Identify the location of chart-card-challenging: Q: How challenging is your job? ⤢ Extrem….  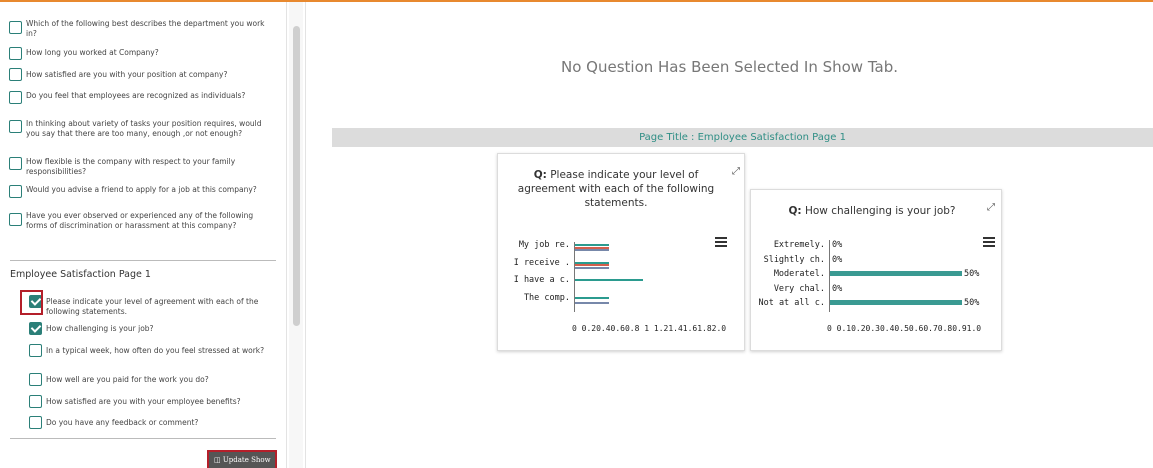
(876, 270).